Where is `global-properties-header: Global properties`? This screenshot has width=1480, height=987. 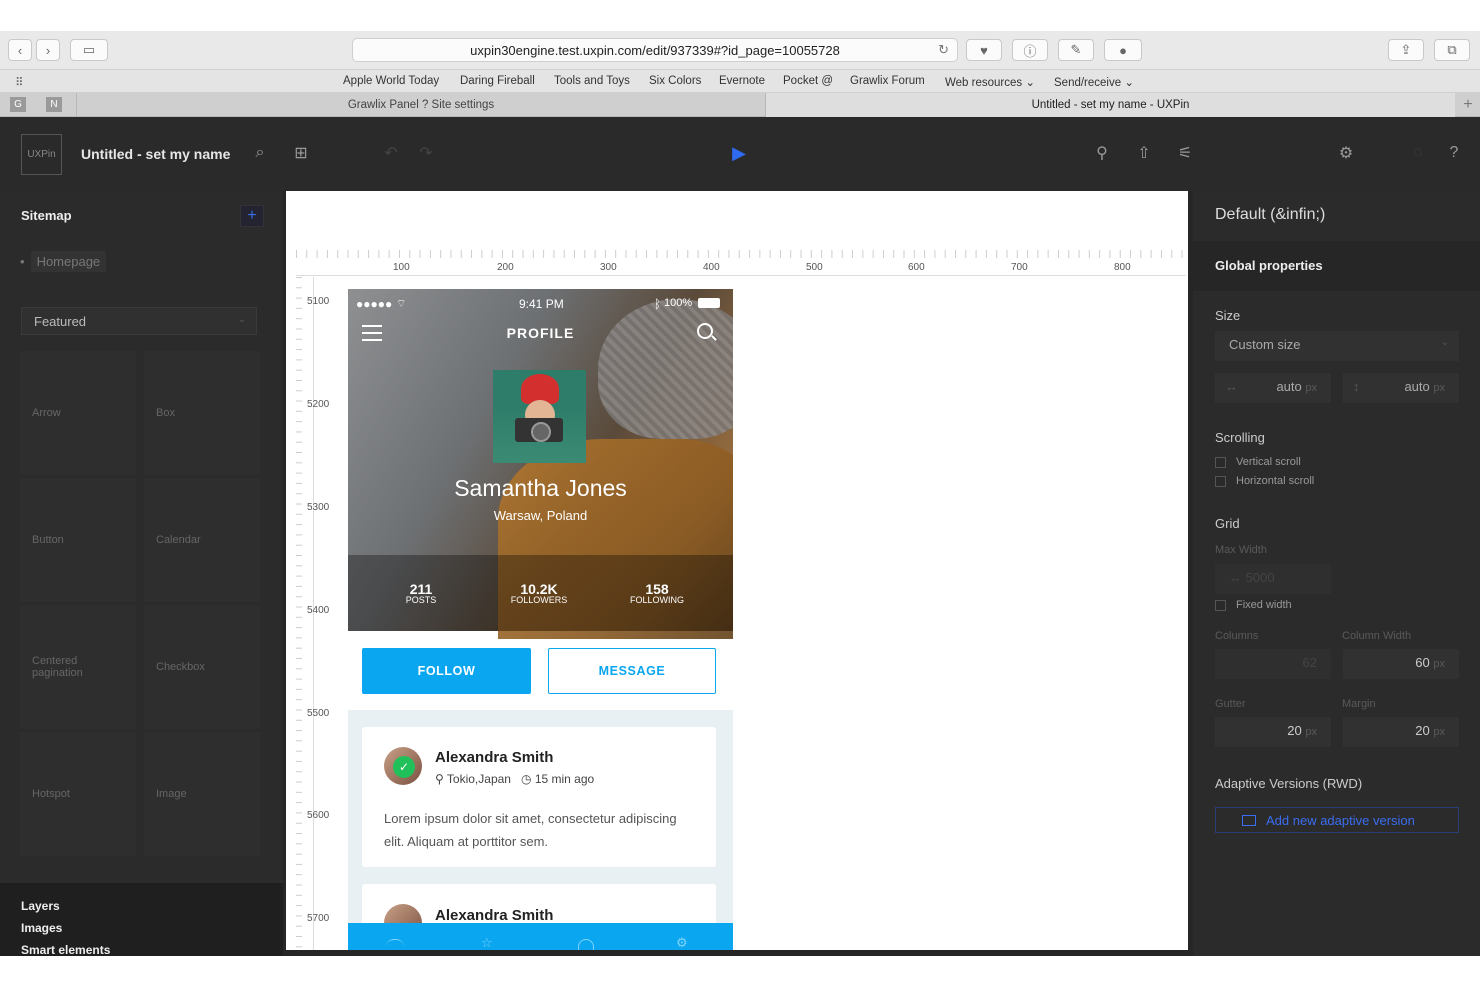
global-properties-header: Global properties is located at coordinates (1336, 266).